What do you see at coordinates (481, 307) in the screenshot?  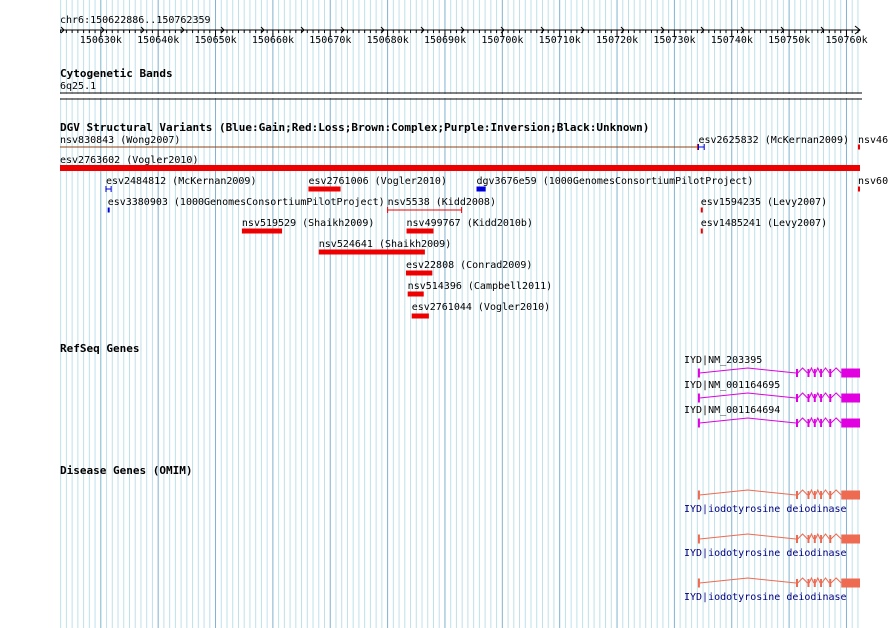 I see `dgv-label-esv2761044: esv2761044 (Vogler2010)` at bounding box center [481, 307].